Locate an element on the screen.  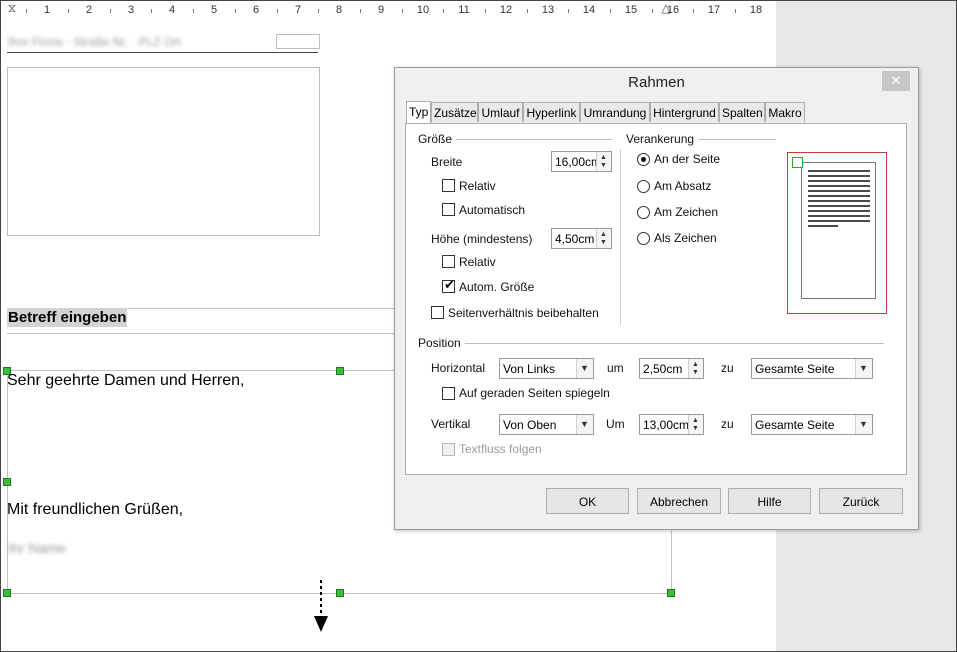
ruler-label: 3 is located at coordinates (131, 10).